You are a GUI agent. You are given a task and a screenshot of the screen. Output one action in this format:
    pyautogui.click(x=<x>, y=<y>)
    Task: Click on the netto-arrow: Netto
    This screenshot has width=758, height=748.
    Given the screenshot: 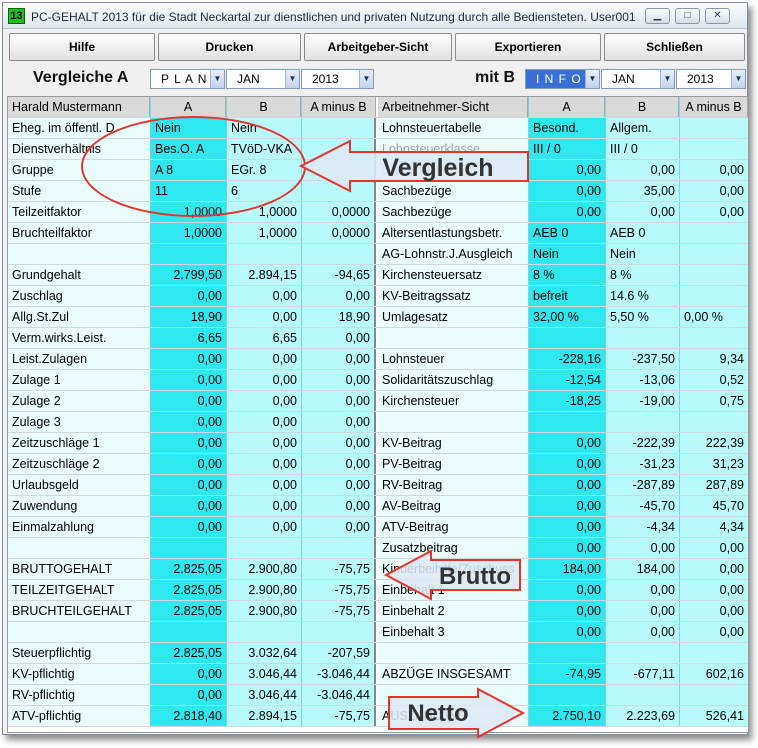 What is the action you would take?
    pyautogui.click(x=457, y=713)
    